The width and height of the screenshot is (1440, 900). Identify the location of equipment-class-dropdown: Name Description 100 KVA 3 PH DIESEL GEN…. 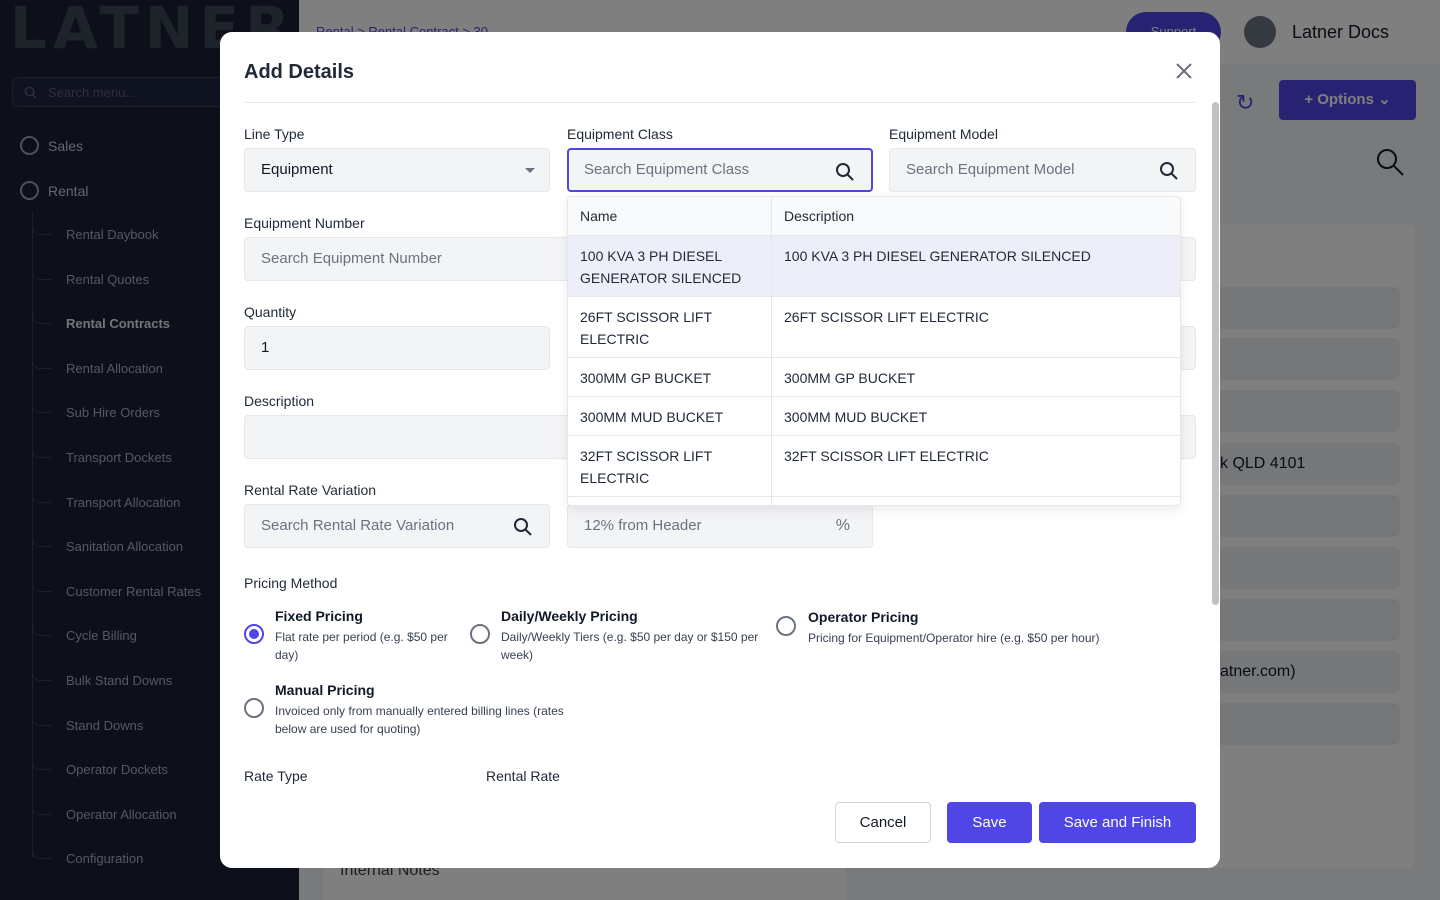
(874, 351).